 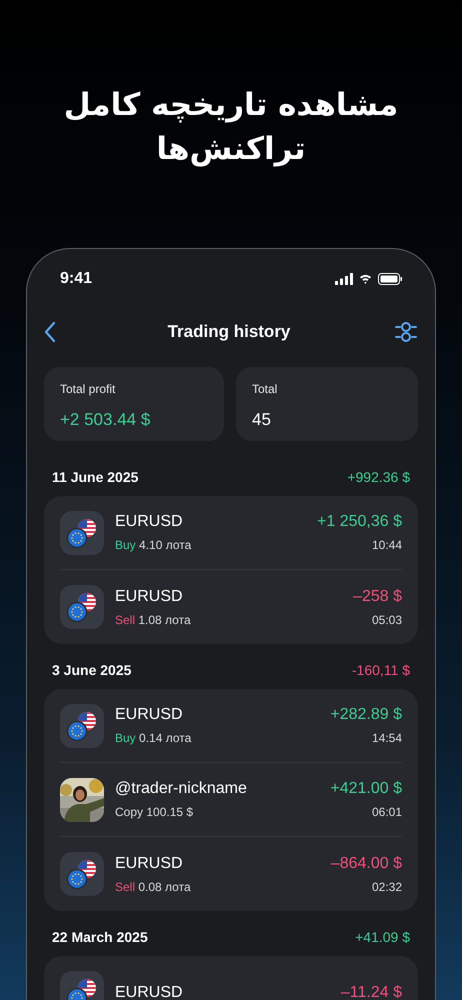 I want to click on transaction-time: 02:32, so click(x=387, y=886).